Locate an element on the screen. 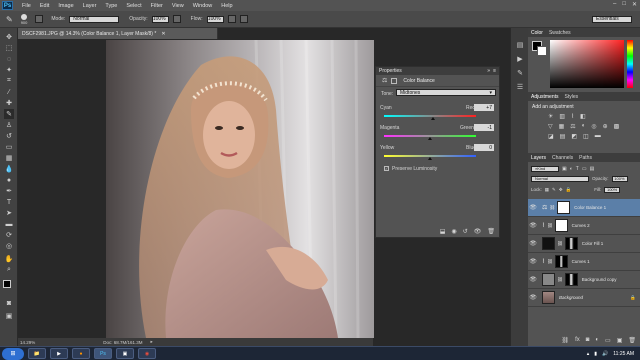 This screenshot has width=640, height=360. hue-sat-icon: ▦ is located at coordinates (562, 126).